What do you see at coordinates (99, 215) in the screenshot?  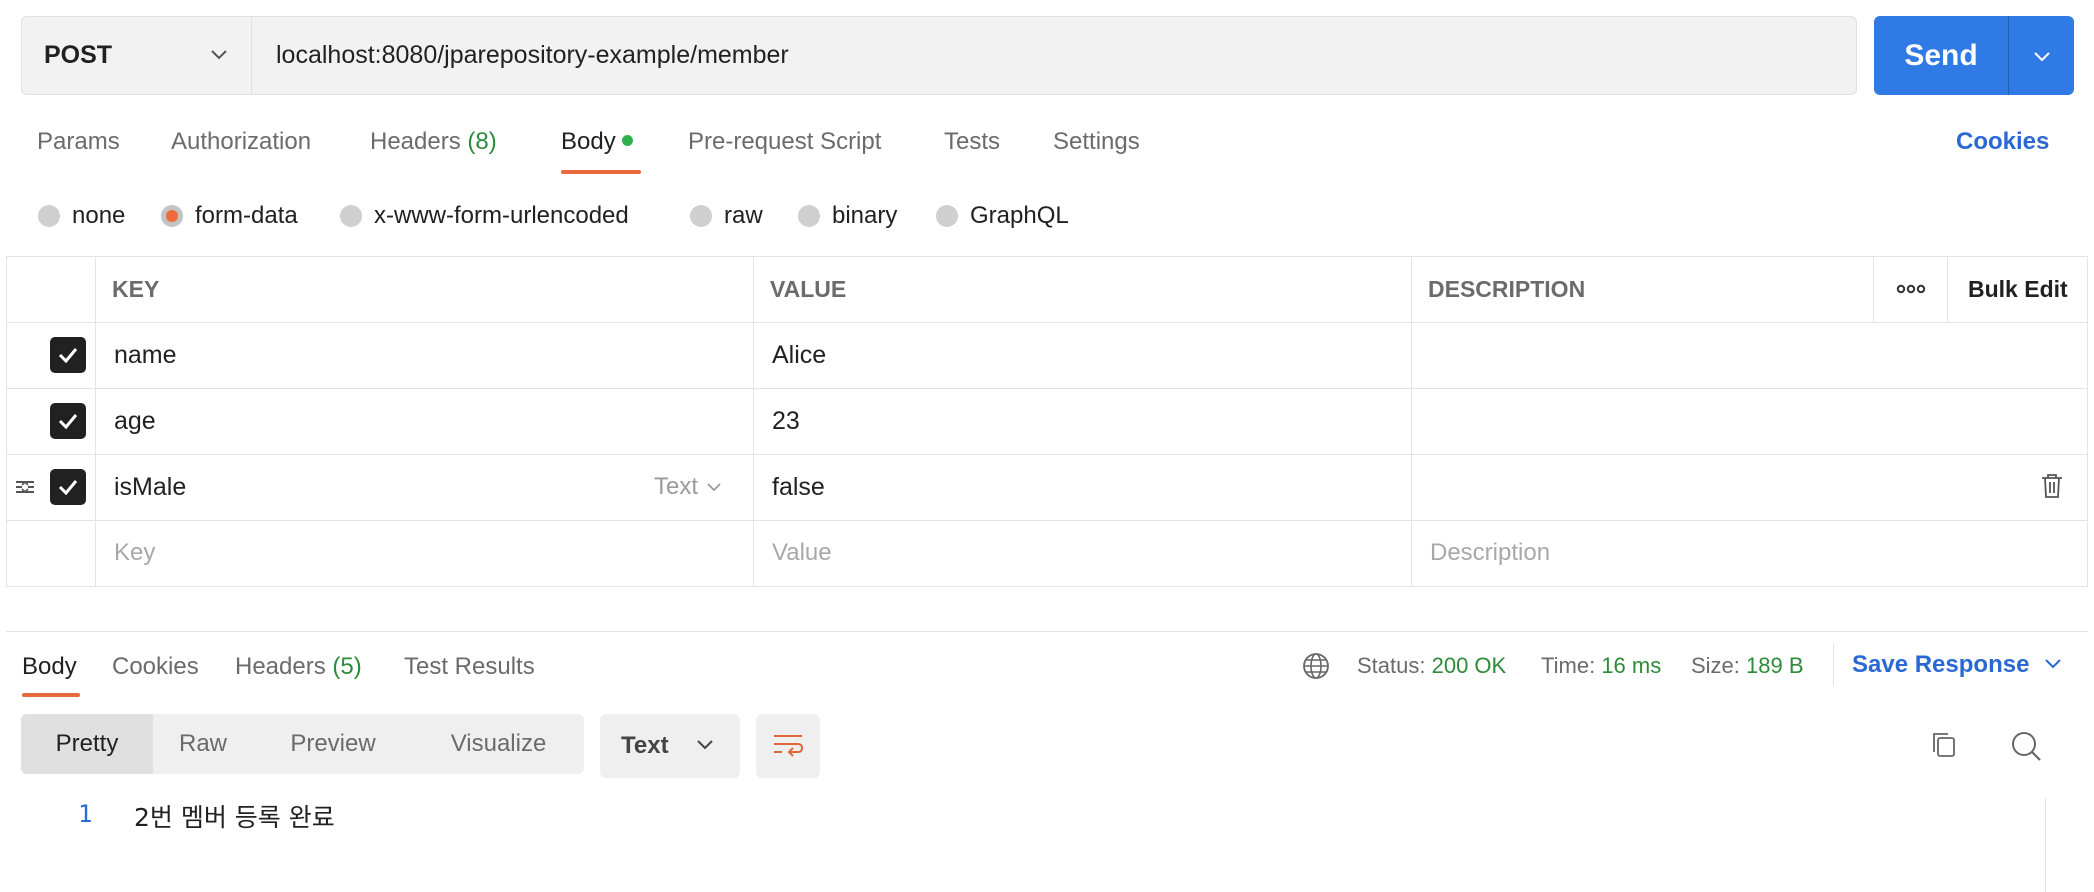 I see `radio-label: none` at bounding box center [99, 215].